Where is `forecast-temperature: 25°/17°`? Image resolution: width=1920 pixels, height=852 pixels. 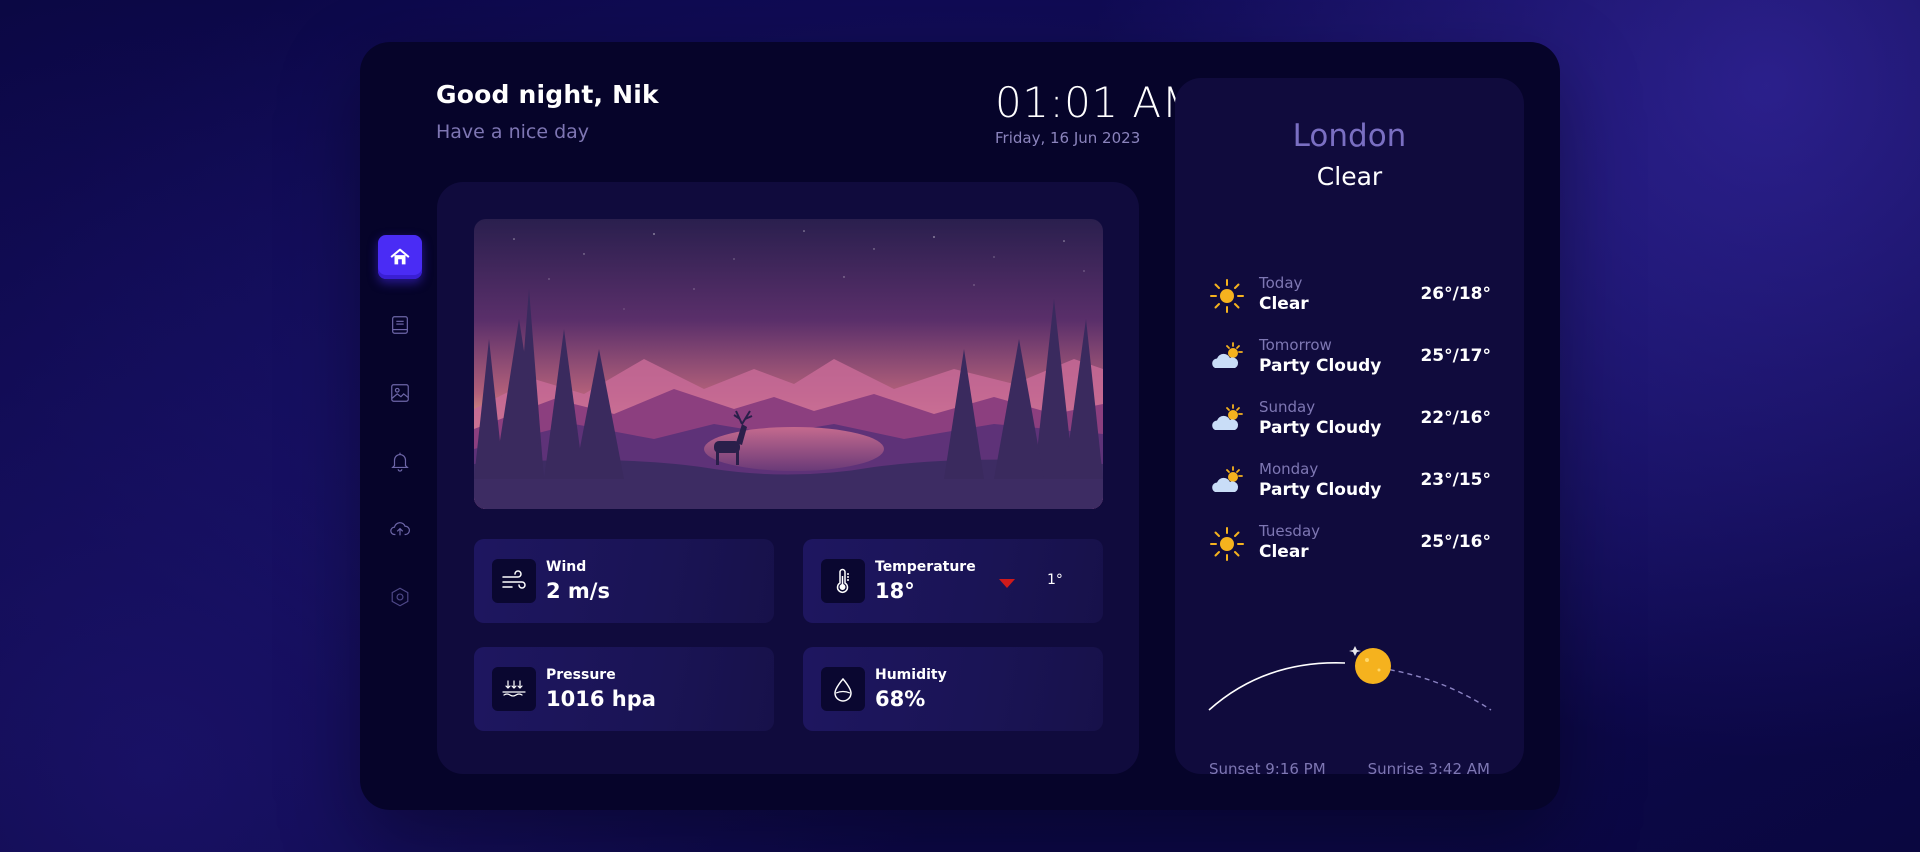
forecast-temperature: 25°/17° is located at coordinates (1455, 356).